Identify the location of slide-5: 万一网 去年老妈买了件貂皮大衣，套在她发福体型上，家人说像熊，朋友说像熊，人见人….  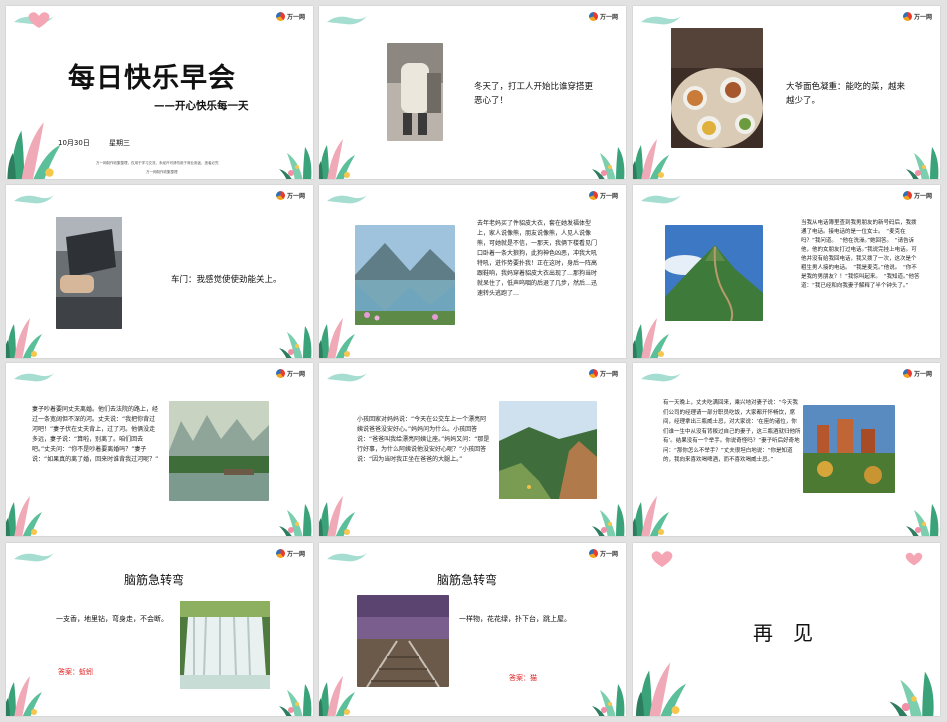
(472, 271).